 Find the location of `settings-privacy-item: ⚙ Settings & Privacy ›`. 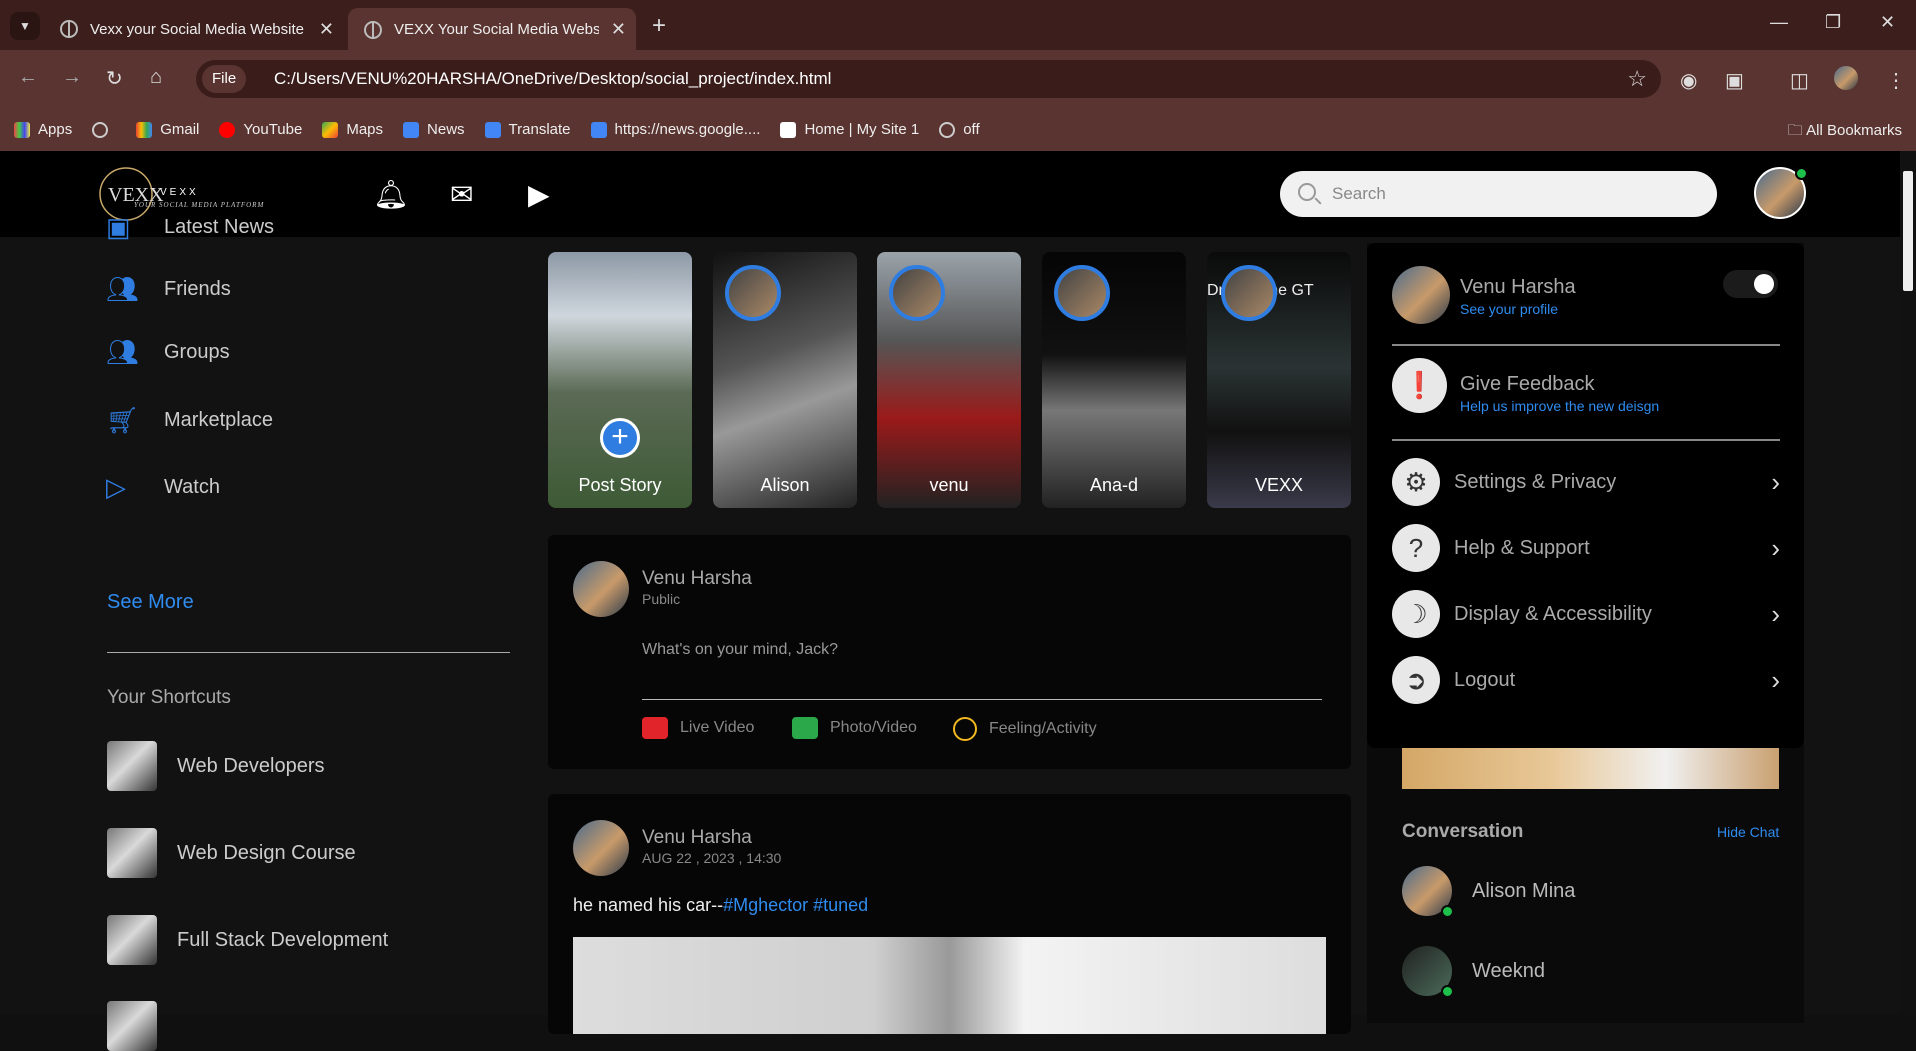

settings-privacy-item: ⚙ Settings & Privacy › is located at coordinates (1586, 482).